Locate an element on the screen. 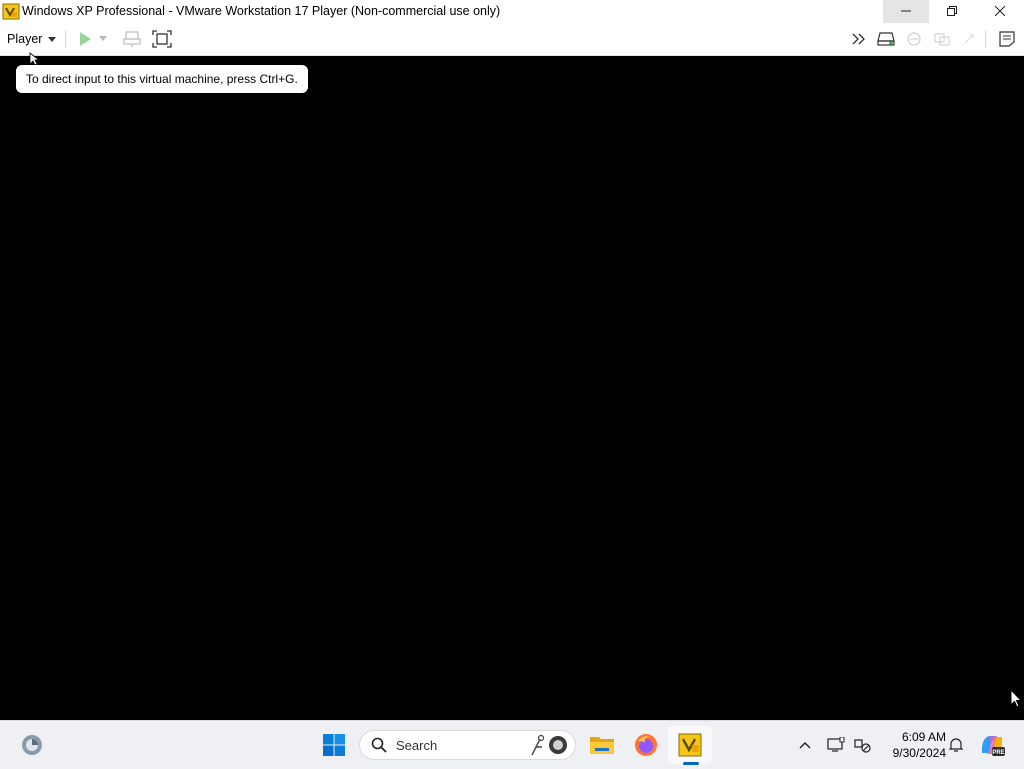 The width and height of the screenshot is (1024, 769). vmware-player-icon is located at coordinates (11, 11).